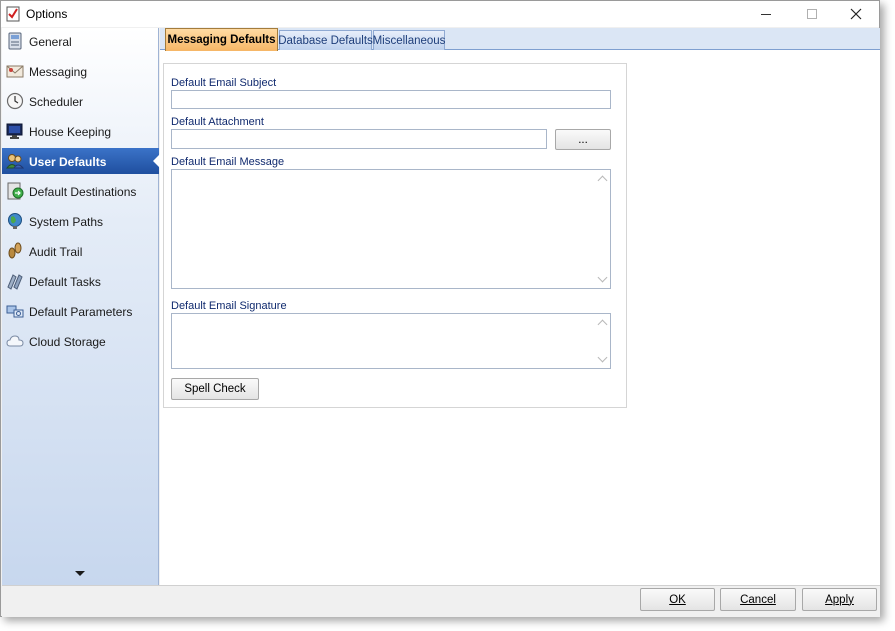  I want to click on sidebar-item-label: General, so click(50, 42).